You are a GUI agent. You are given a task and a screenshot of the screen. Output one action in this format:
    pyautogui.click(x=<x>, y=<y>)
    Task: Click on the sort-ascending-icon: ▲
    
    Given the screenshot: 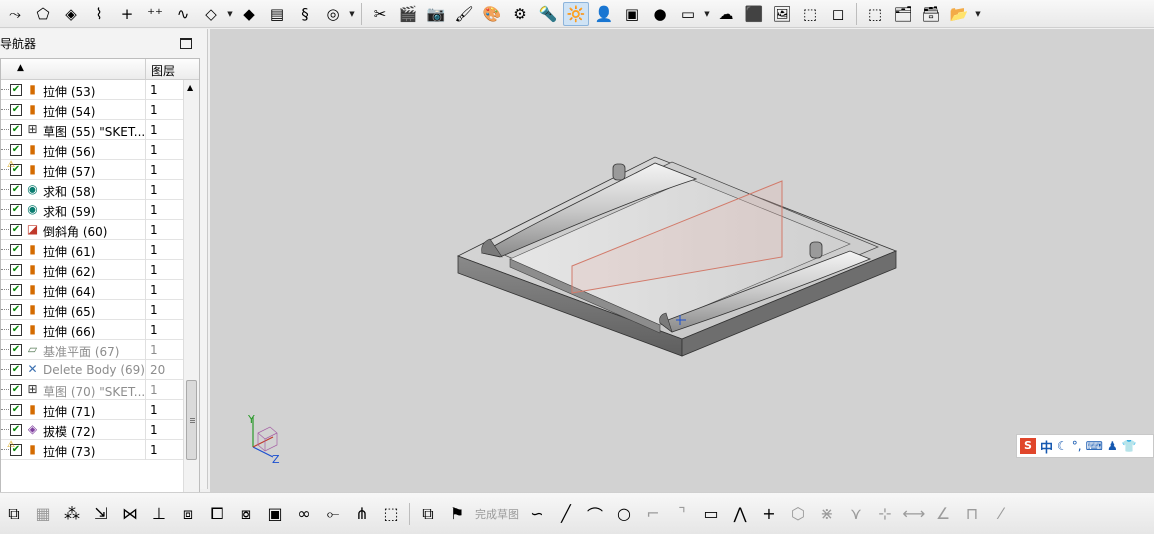 What is the action you would take?
    pyautogui.click(x=20, y=68)
    